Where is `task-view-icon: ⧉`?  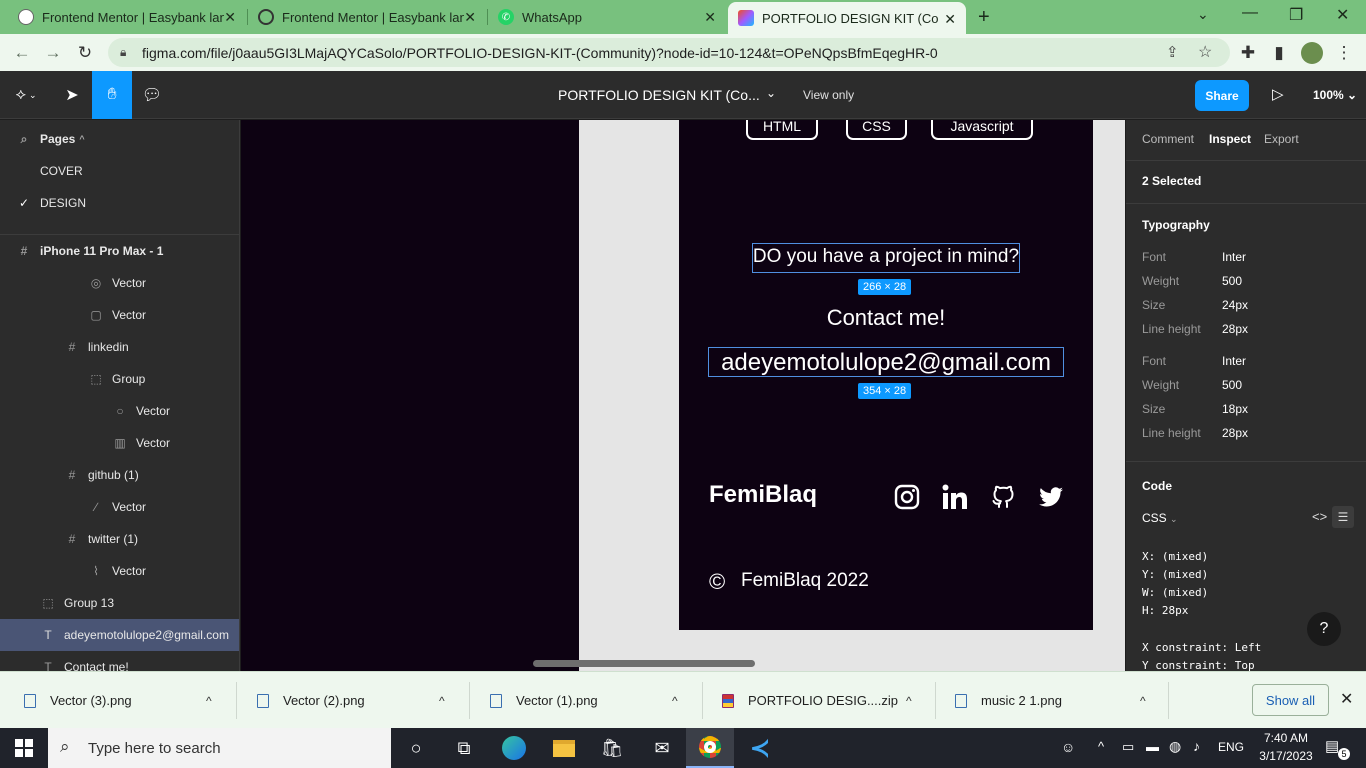 task-view-icon: ⧉ is located at coordinates (464, 748).